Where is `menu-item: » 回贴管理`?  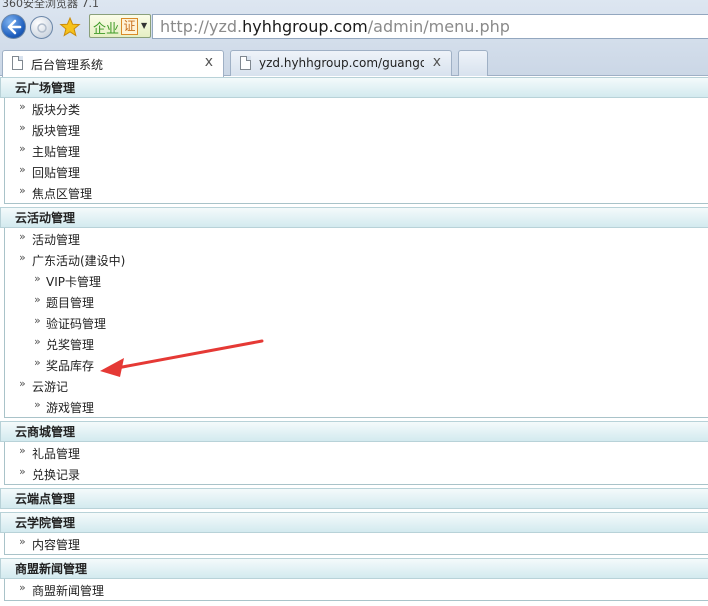 menu-item: » 回贴管理 is located at coordinates (356, 171).